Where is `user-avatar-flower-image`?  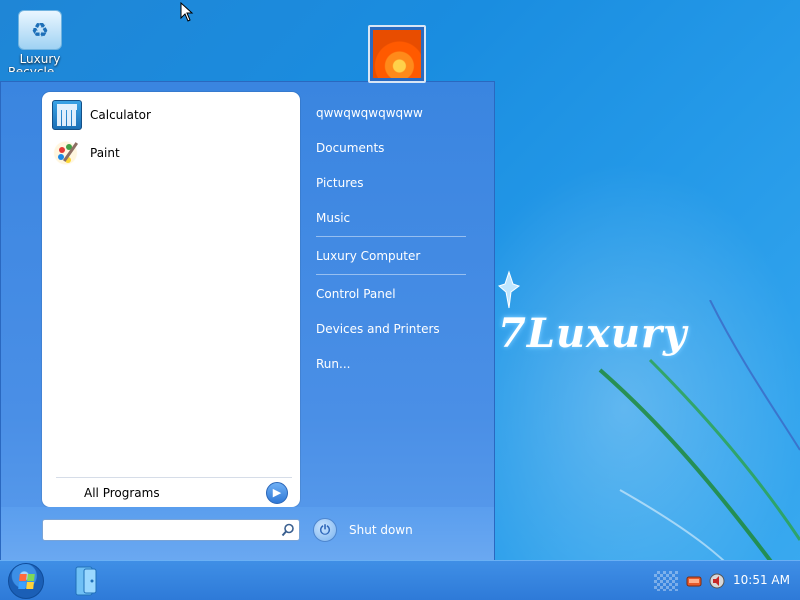 user-avatar-flower-image is located at coordinates (397, 54).